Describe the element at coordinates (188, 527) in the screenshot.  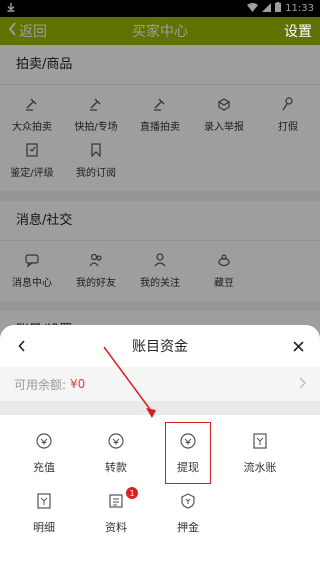
I see `fund-item-label: 押金` at that location.